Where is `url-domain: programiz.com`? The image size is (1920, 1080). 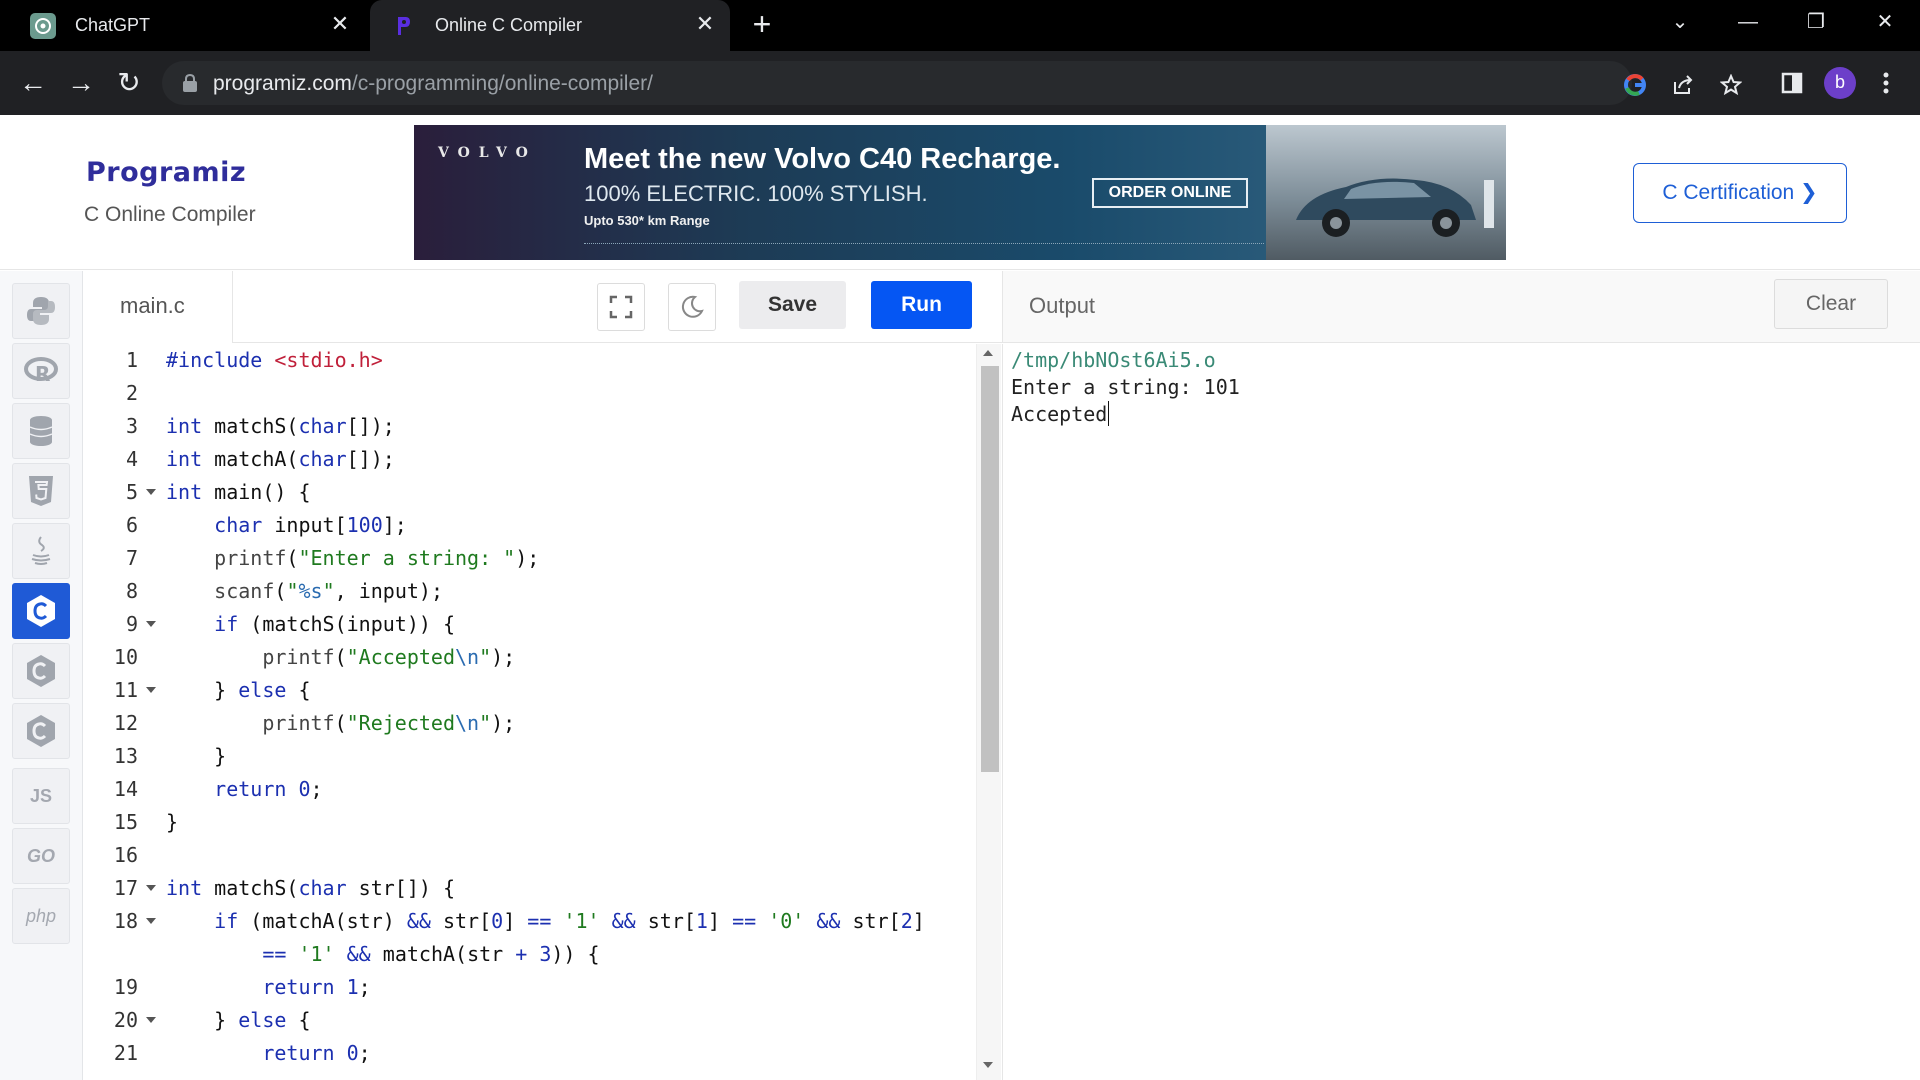 url-domain: programiz.com is located at coordinates (282, 83).